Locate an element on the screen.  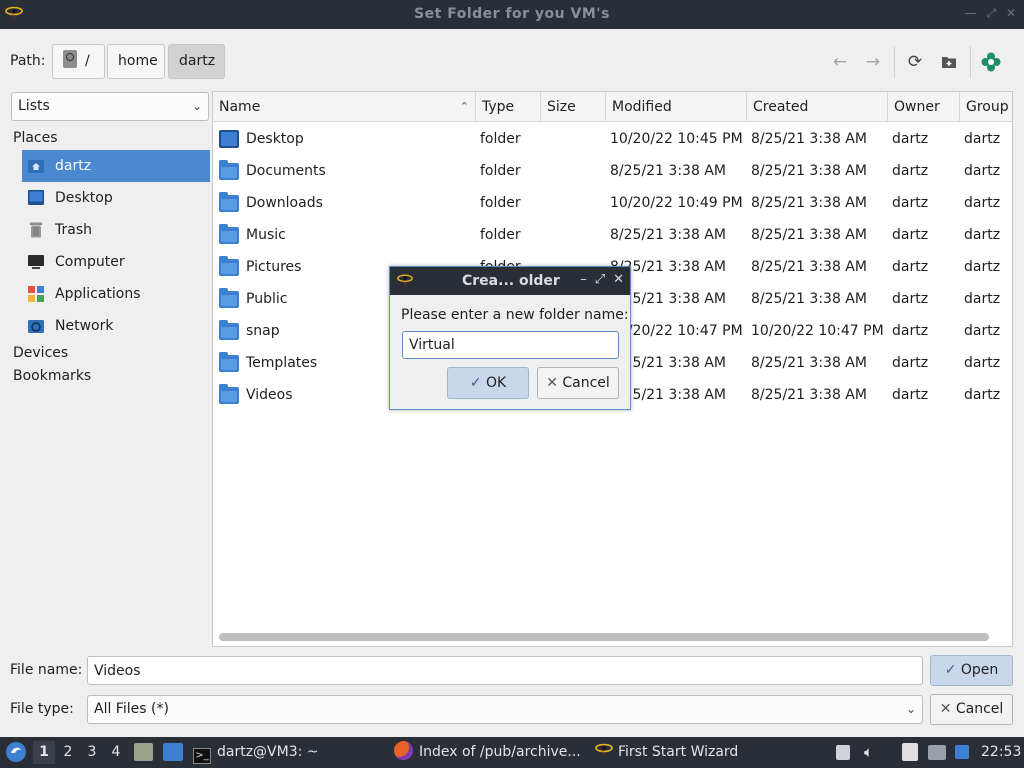
column-header-created: Created is located at coordinates (817, 107).